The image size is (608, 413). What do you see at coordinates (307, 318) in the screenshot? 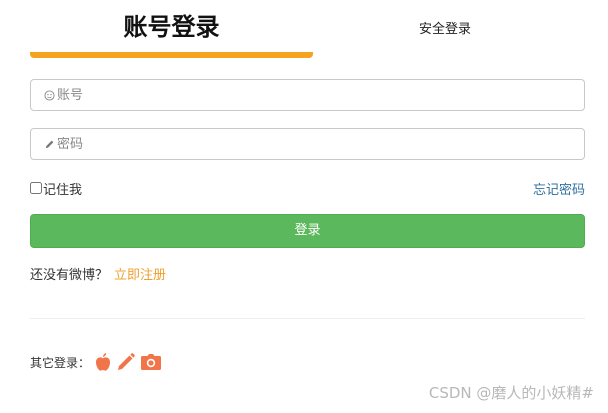
I see `divider` at bounding box center [307, 318].